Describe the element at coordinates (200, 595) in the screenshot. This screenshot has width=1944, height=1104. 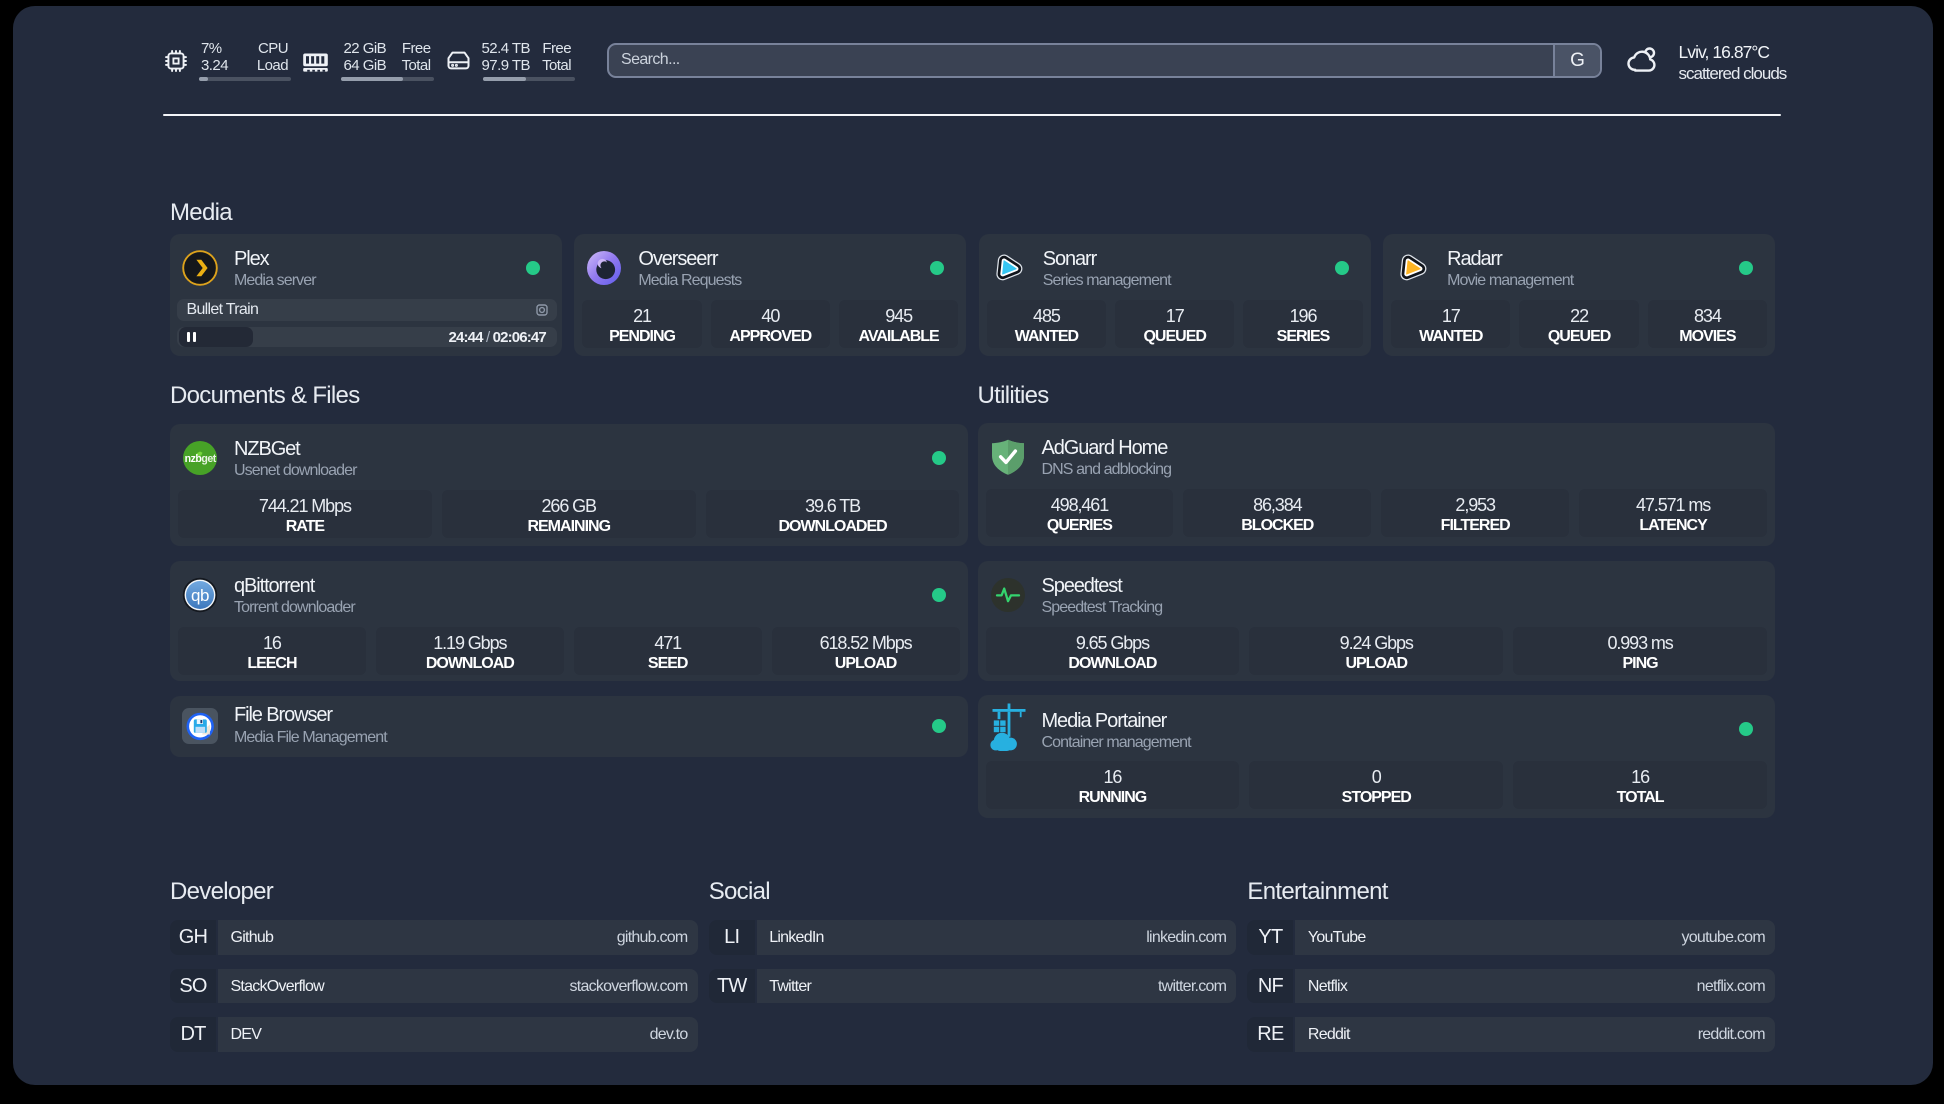
I see `svg-text: qb` at that location.